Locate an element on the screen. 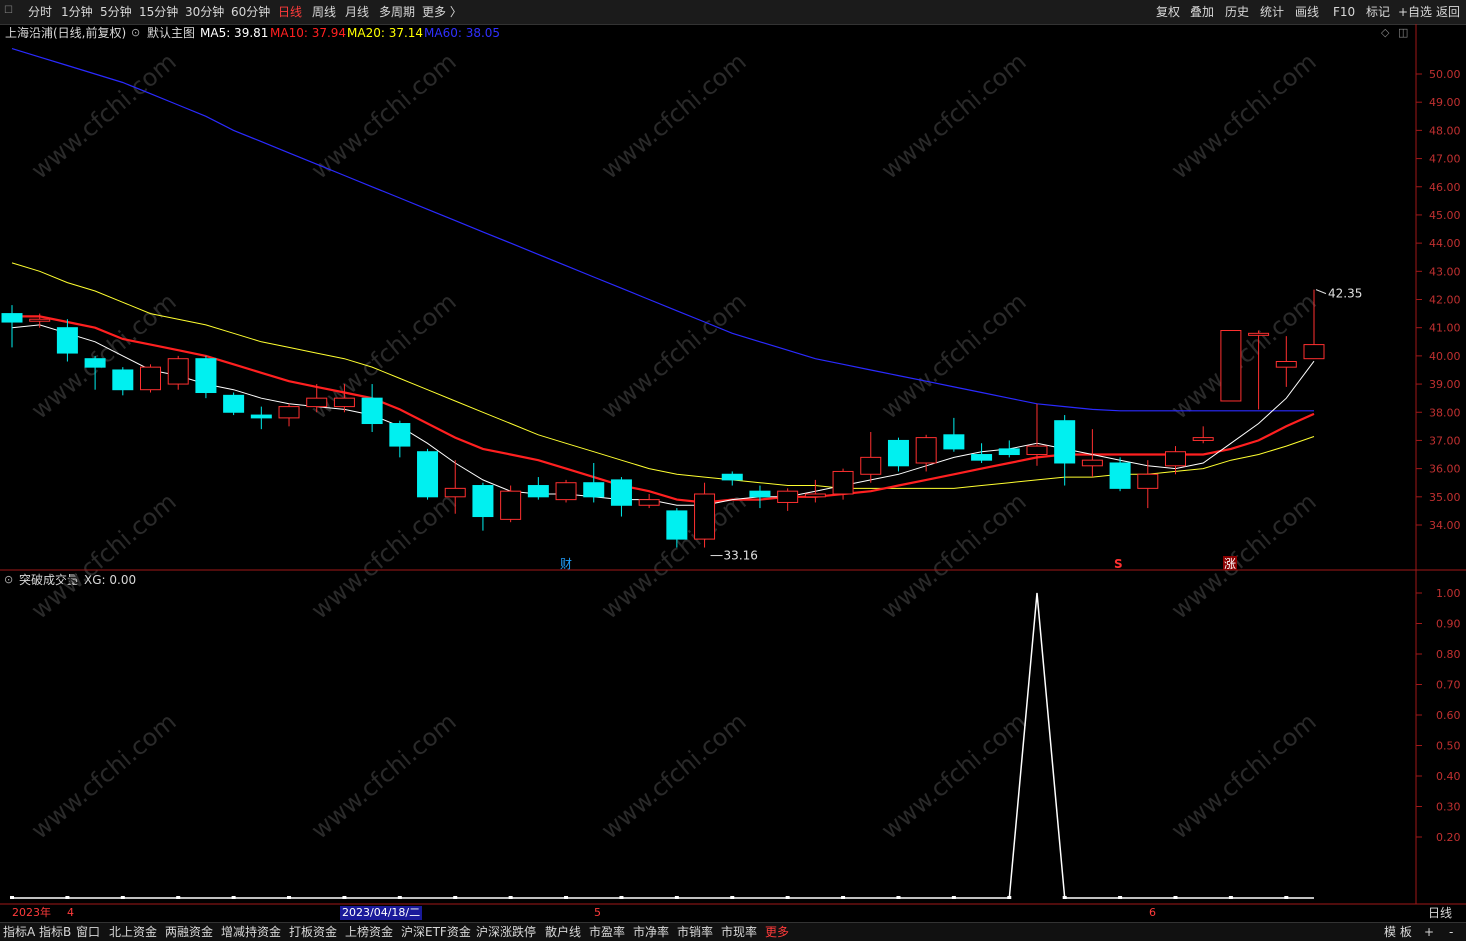  x-label-june: 6 is located at coordinates (1152, 912).